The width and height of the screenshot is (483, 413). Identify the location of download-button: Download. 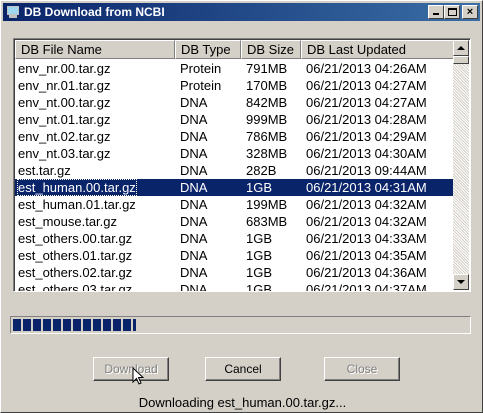
(131, 369).